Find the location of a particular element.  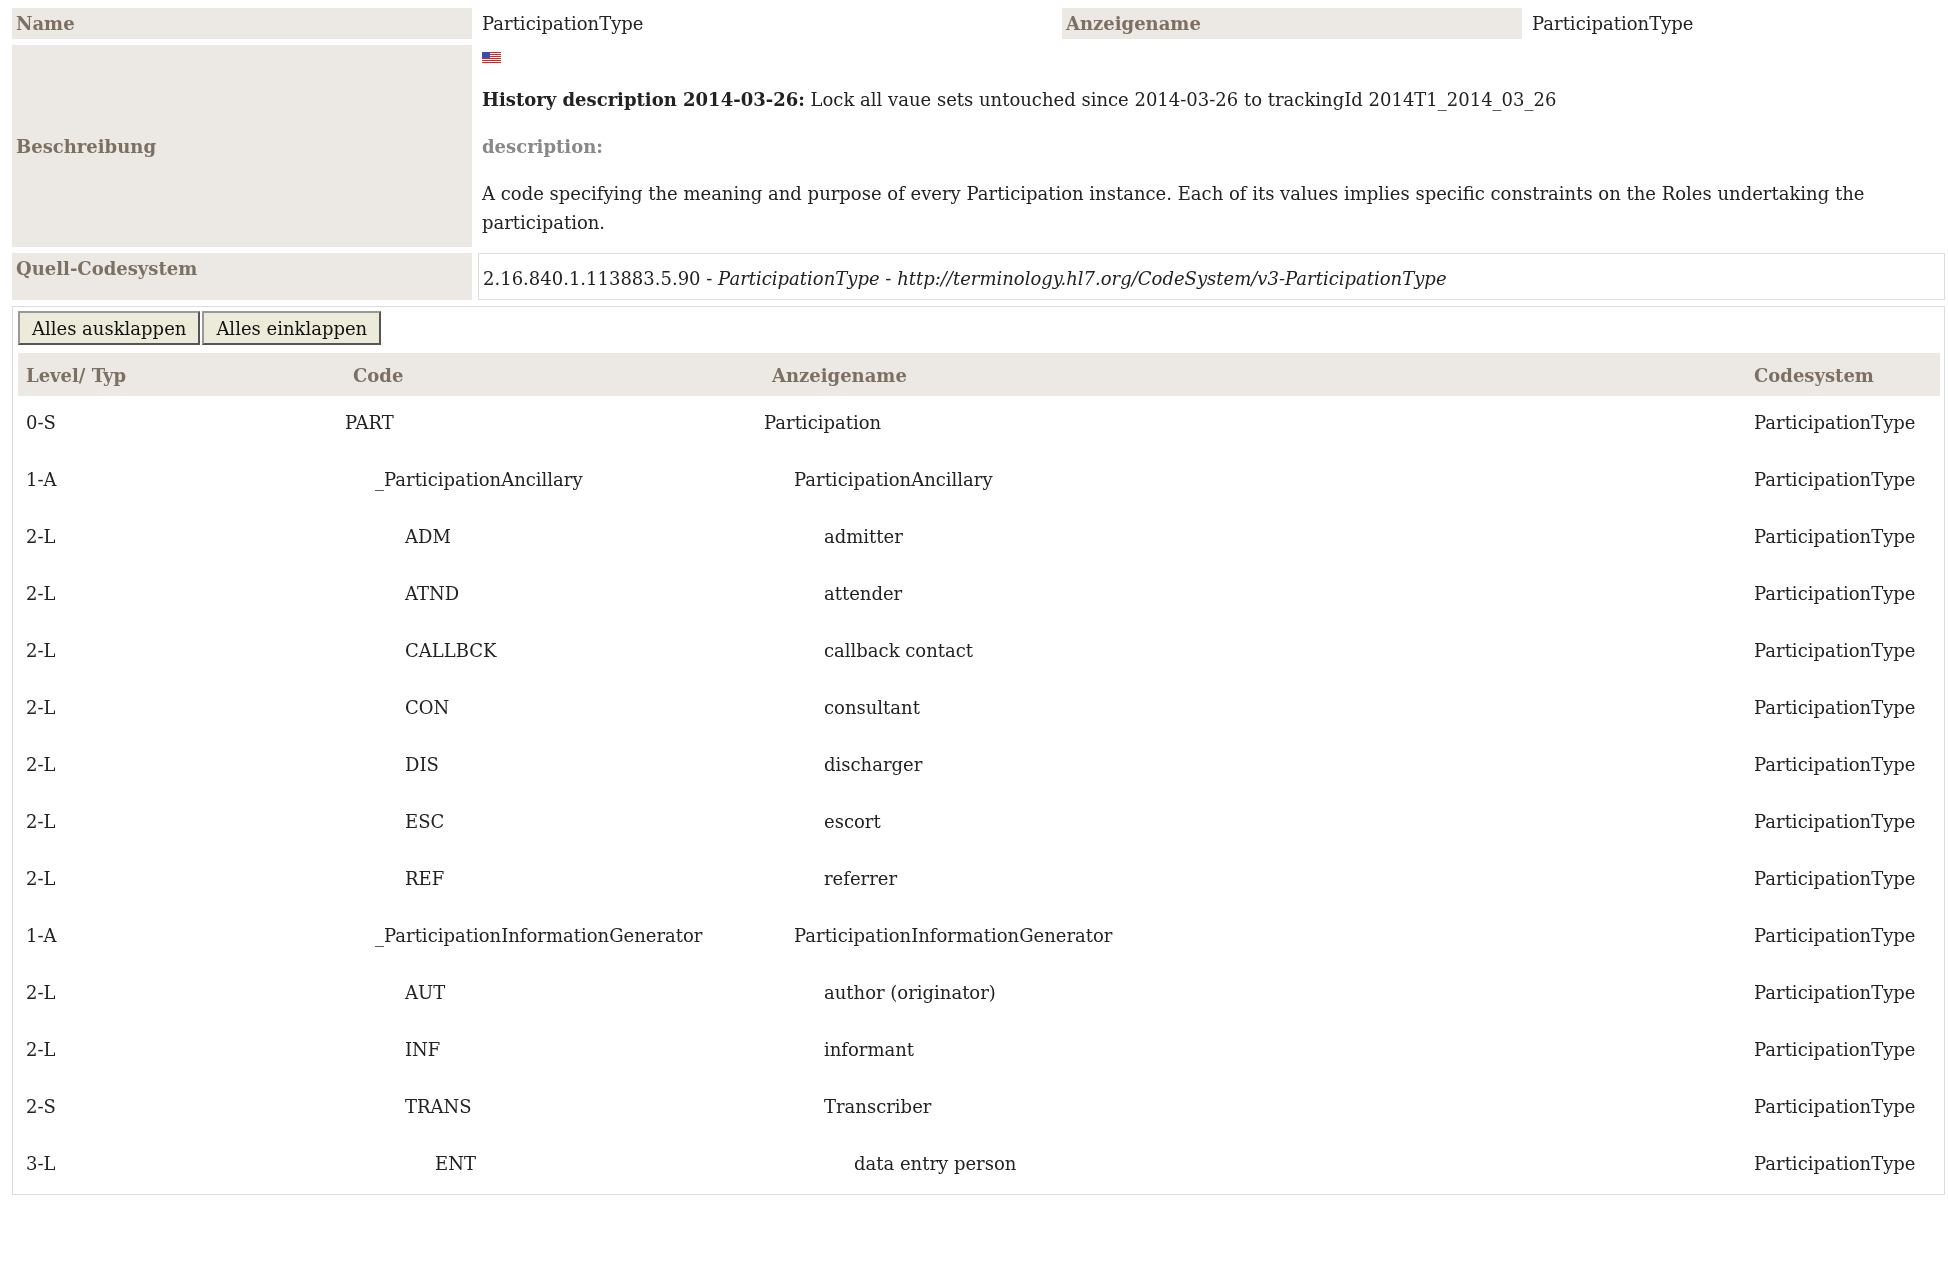

description-heading: description: is located at coordinates (543, 147).